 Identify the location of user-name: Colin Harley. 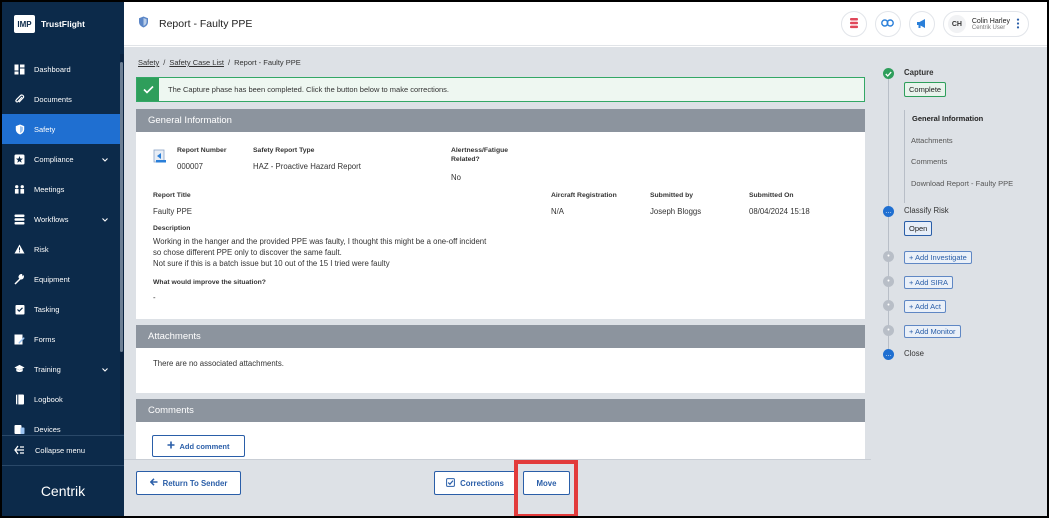
(990, 21).